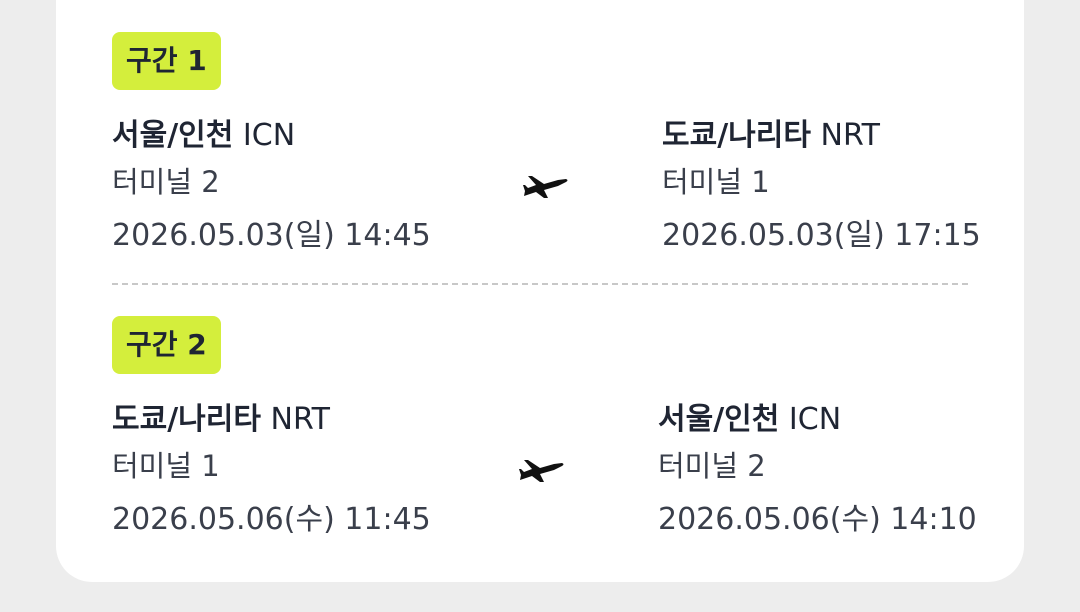  I want to click on departure-airport: 도쿄/나리타 NRT, so click(271, 420).